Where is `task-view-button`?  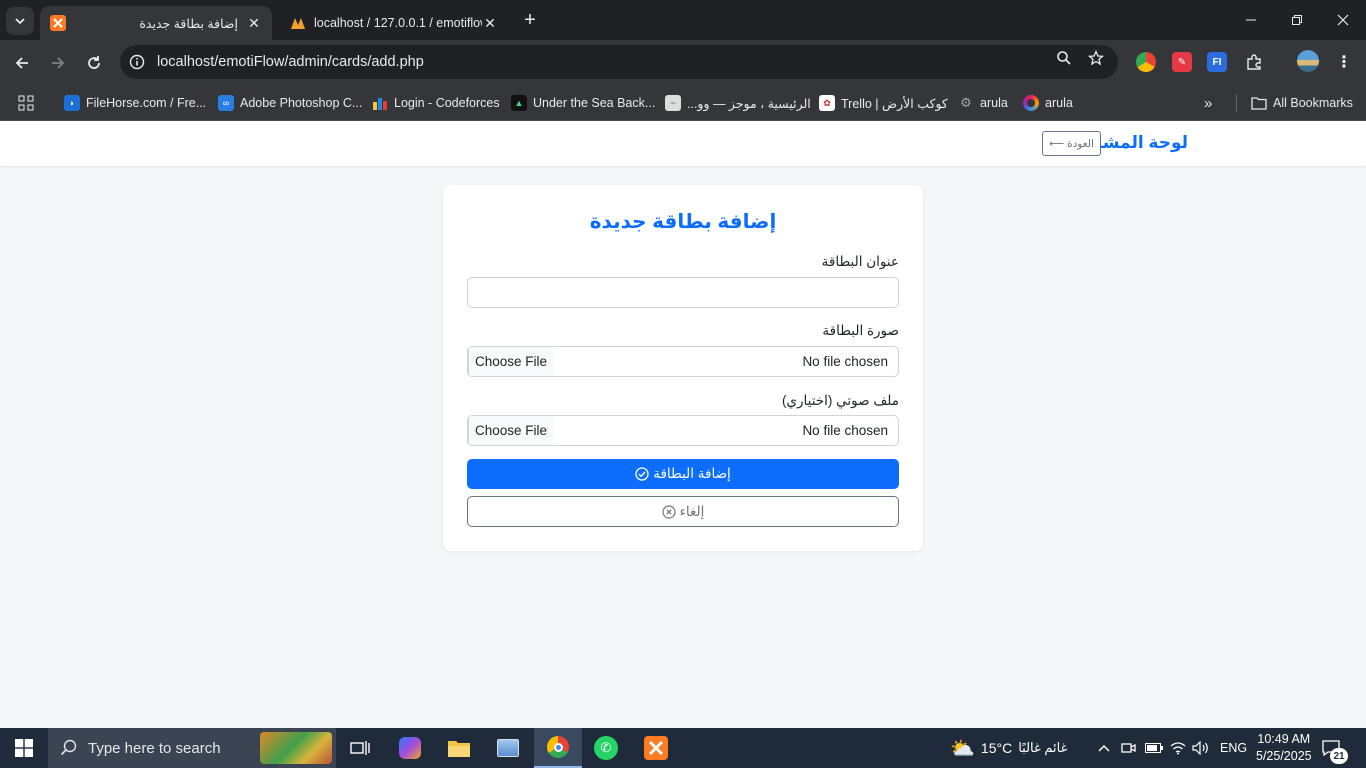 task-view-button is located at coordinates (360, 748).